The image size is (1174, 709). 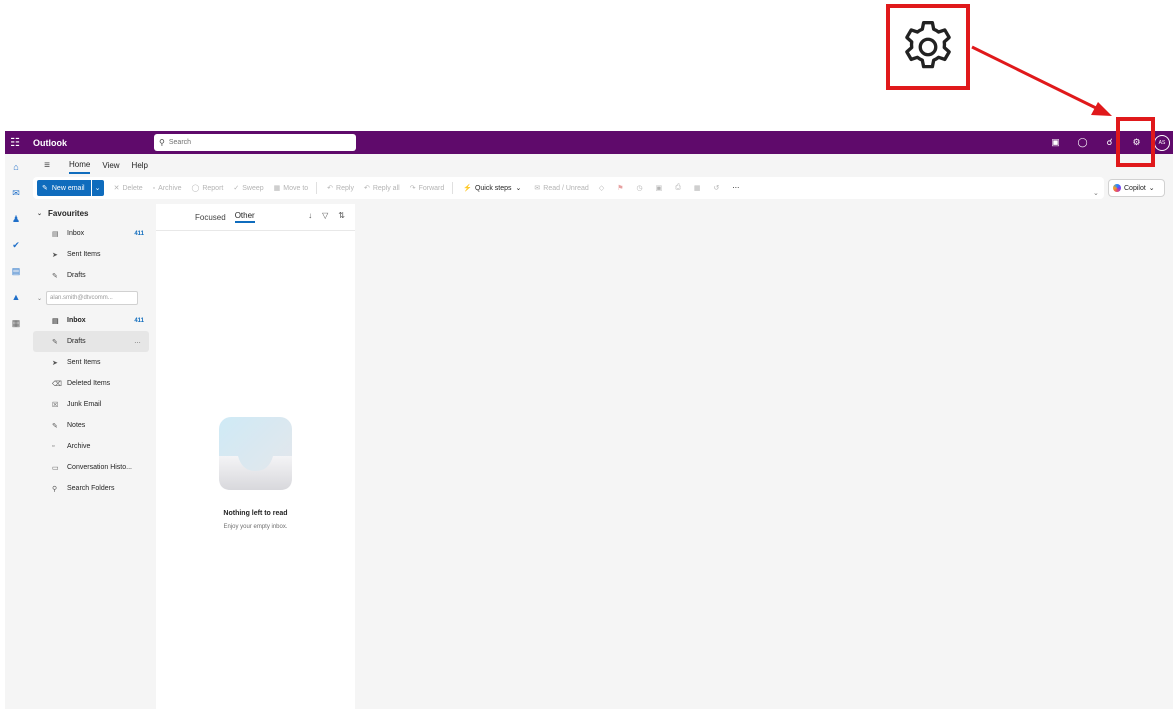 I want to click on move-to-label: Move to, so click(x=296, y=188).